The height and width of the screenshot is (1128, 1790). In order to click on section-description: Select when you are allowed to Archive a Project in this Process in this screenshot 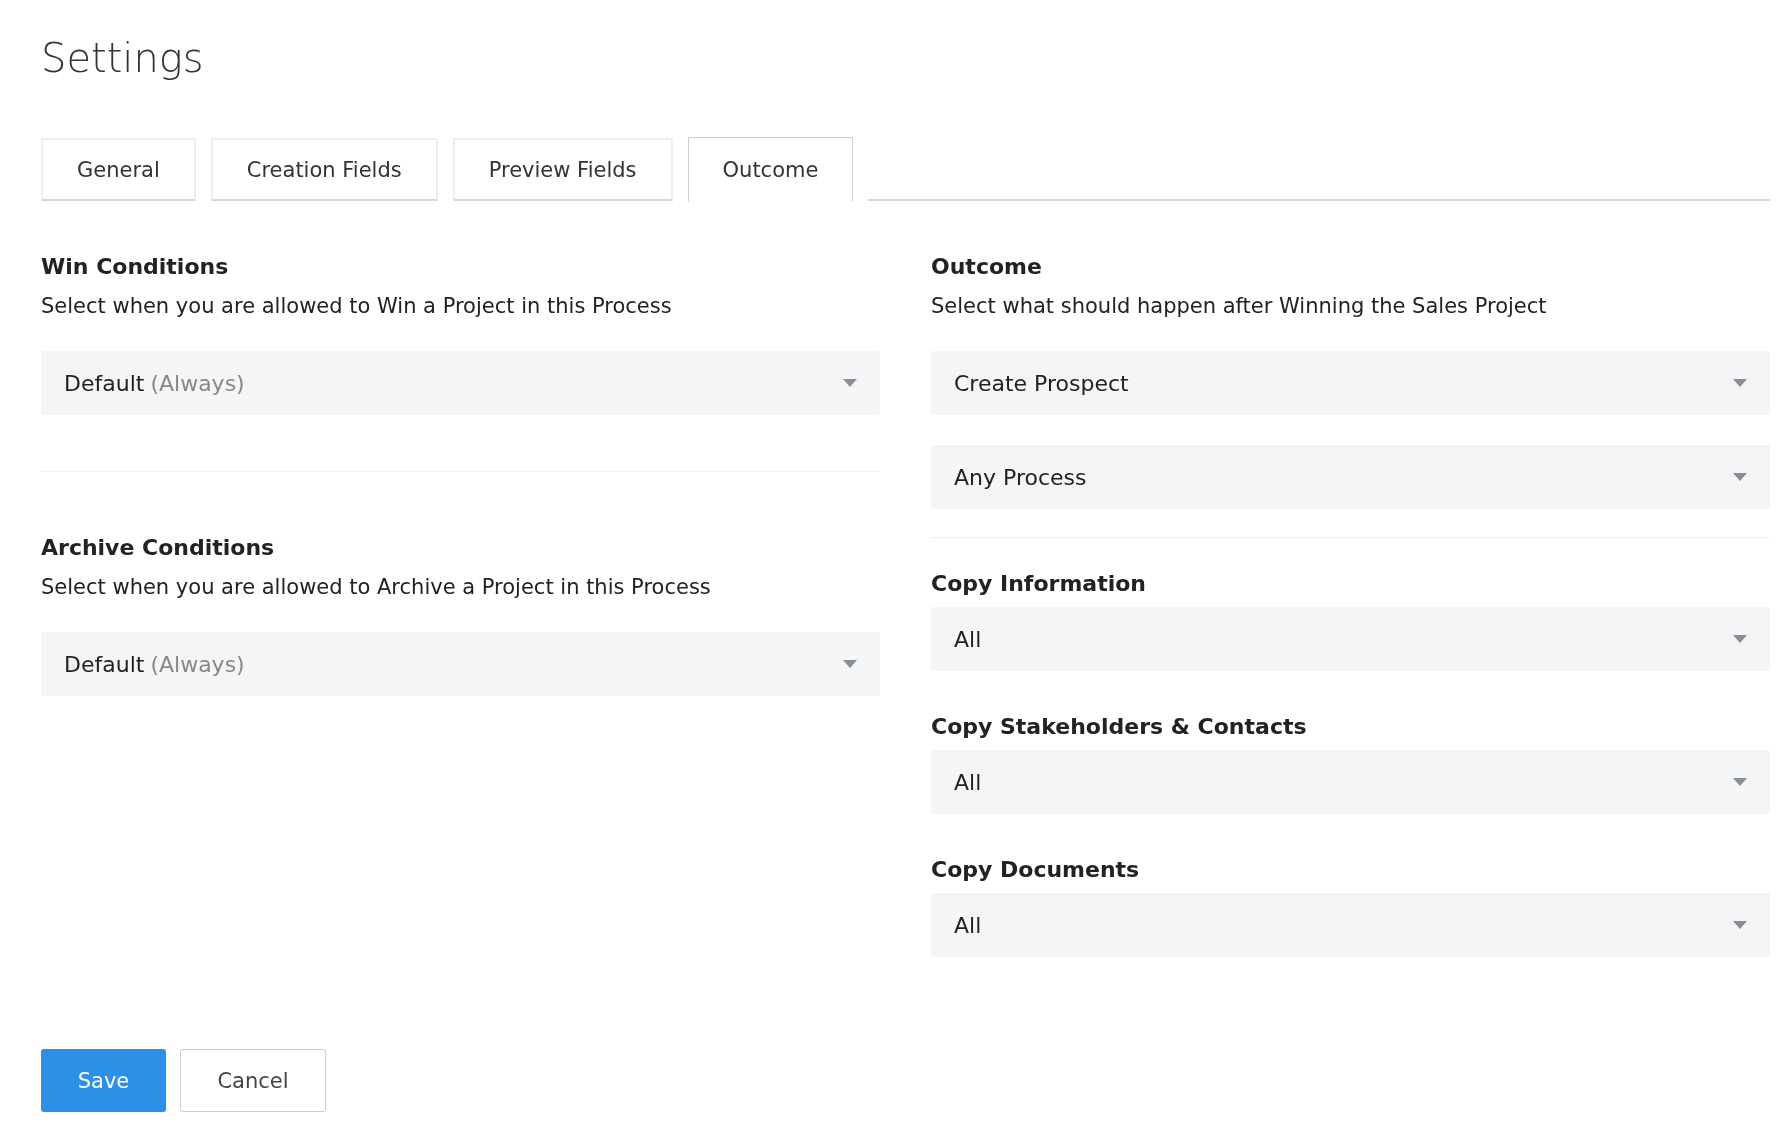, I will do `click(376, 587)`.